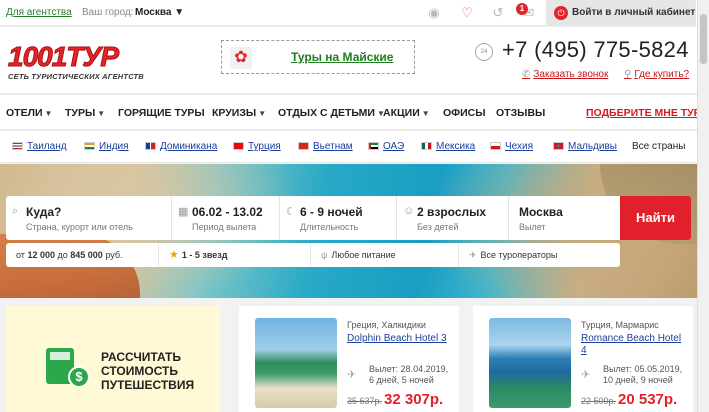 The width and height of the screenshot is (709, 412). What do you see at coordinates (325, 146) in the screenshot?
I see `country-link: Вьетнам` at bounding box center [325, 146].